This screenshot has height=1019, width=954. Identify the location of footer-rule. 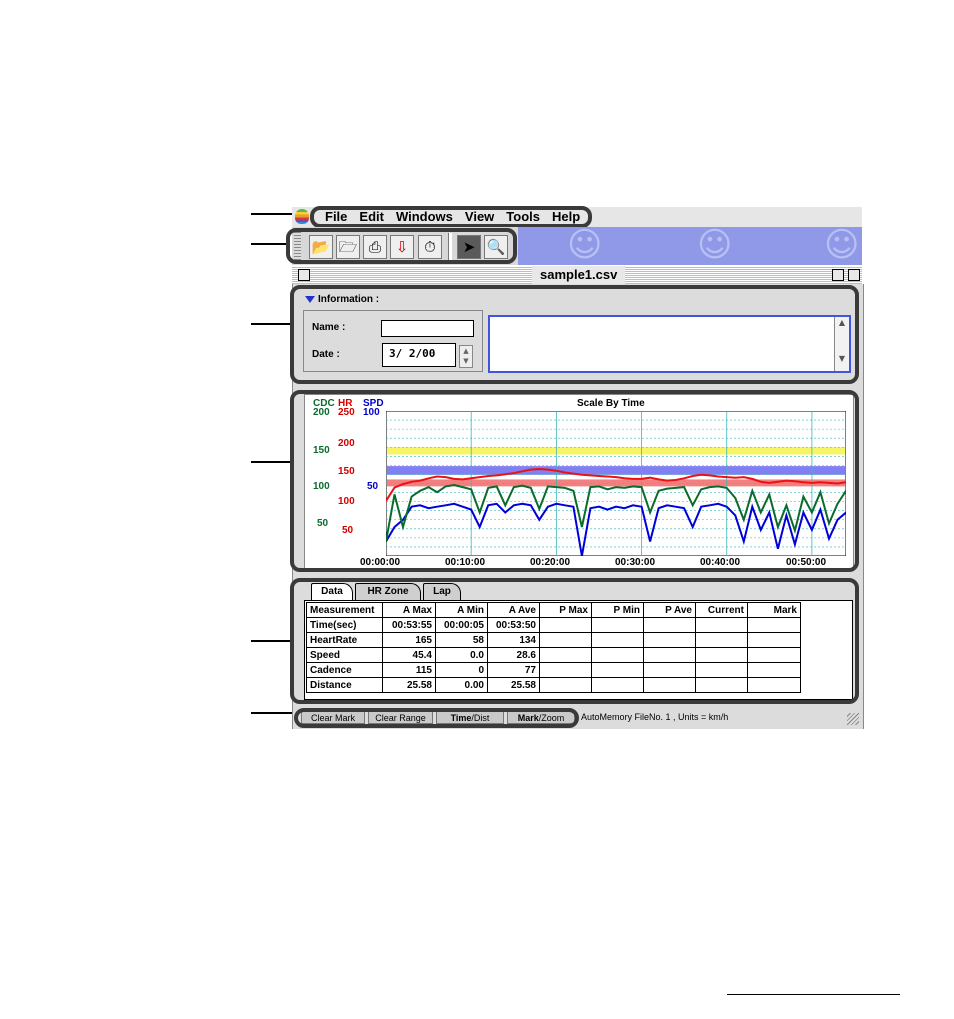
(813, 994).